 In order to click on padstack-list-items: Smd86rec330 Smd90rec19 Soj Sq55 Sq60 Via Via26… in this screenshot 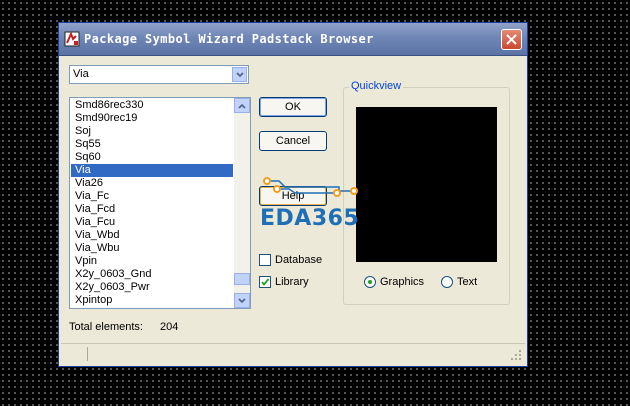, I will do `click(152, 203)`.